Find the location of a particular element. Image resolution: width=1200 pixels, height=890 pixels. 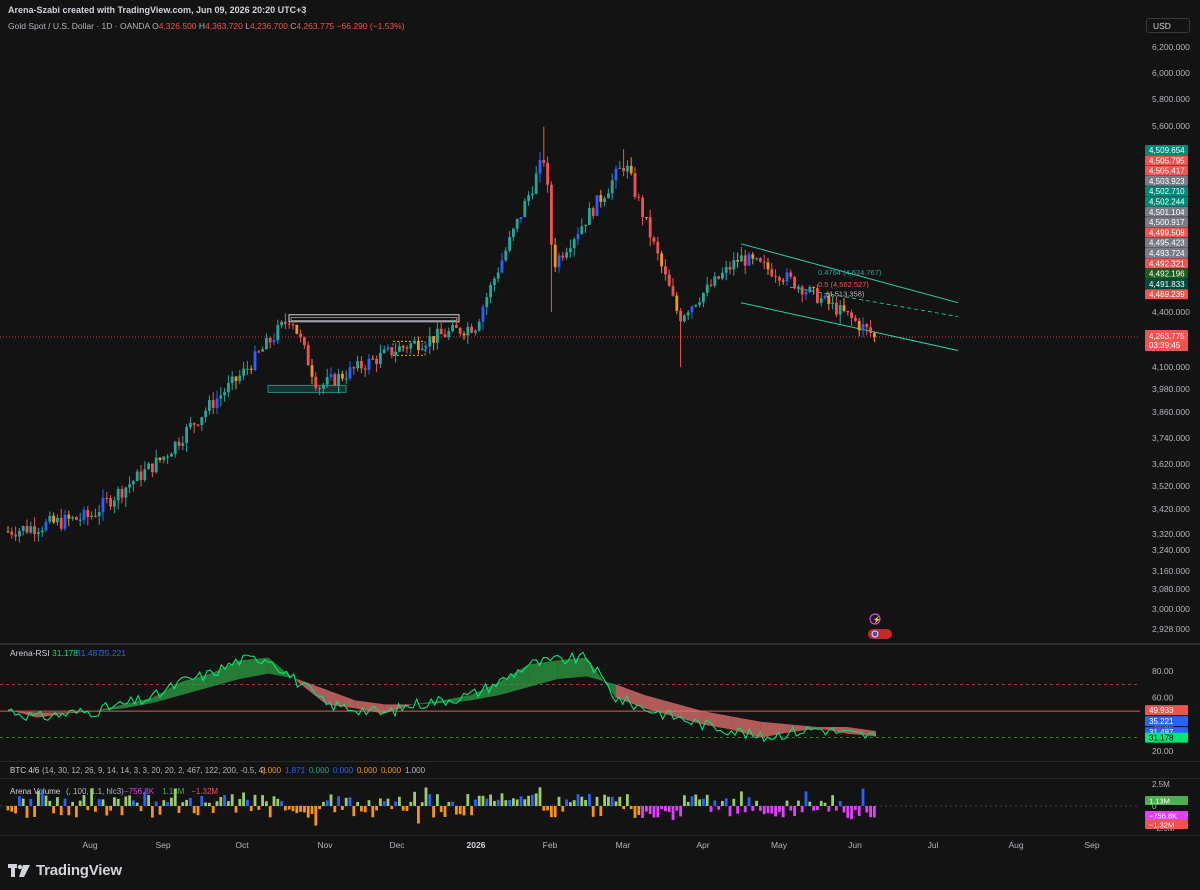

volume-value: −1.32M is located at coordinates (204, 791).